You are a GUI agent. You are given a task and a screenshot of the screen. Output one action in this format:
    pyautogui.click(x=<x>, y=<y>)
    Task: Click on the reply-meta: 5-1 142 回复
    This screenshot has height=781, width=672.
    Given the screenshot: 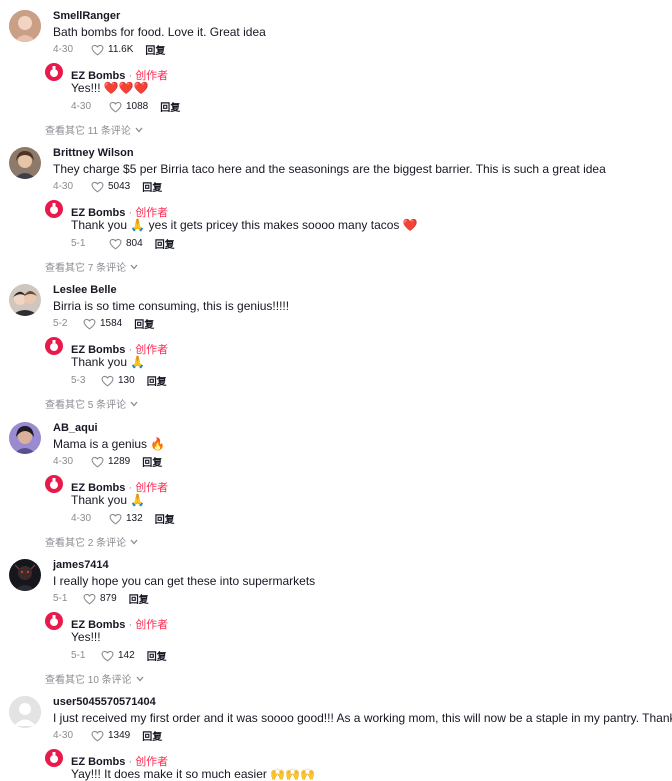 What is the action you would take?
    pyautogui.click(x=119, y=655)
    